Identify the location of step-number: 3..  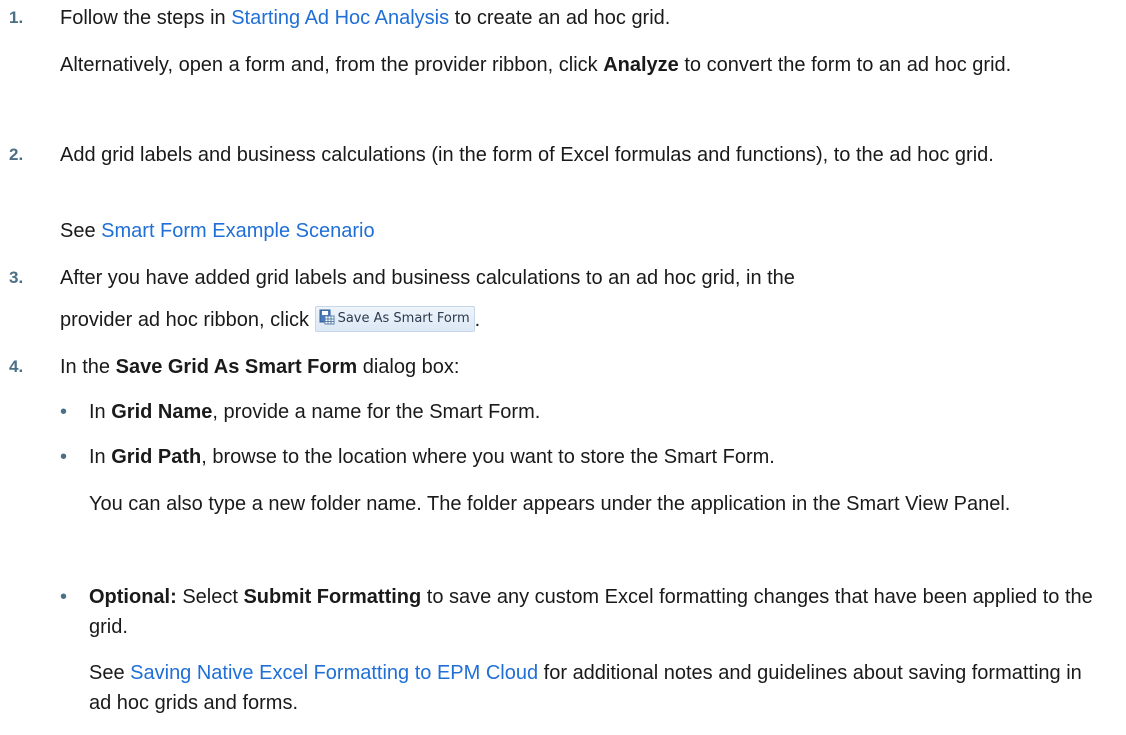
(16, 277).